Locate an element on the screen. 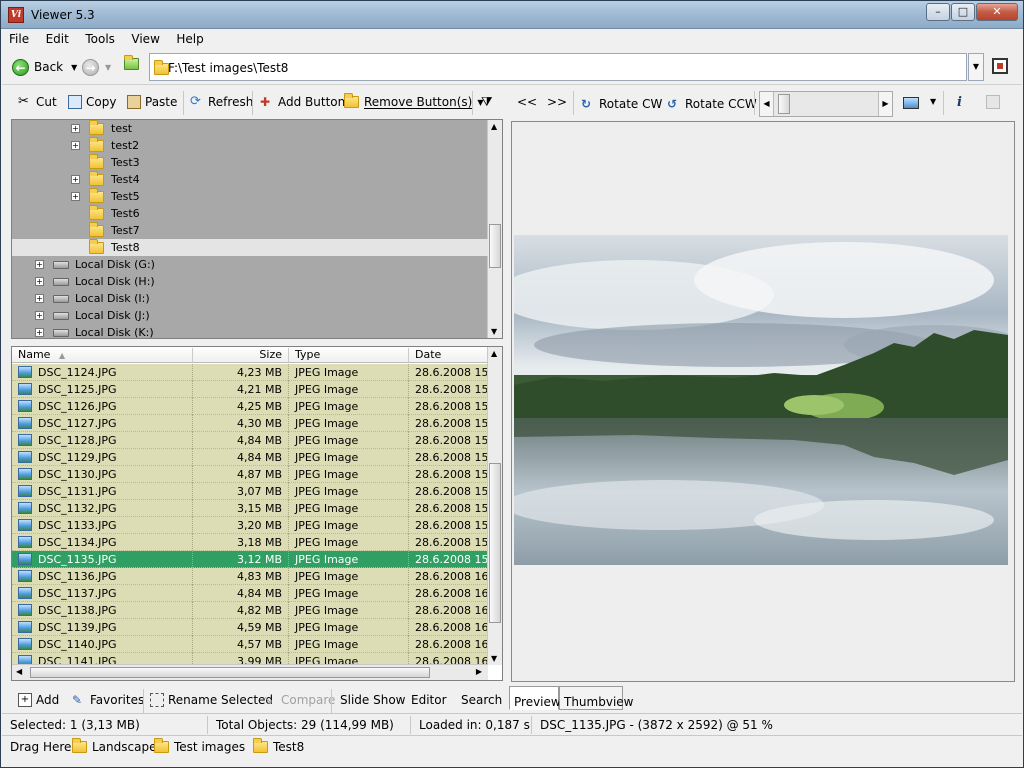 This screenshot has height=768, width=1024. filter-icon: ⧩ is located at coordinates (487, 102).